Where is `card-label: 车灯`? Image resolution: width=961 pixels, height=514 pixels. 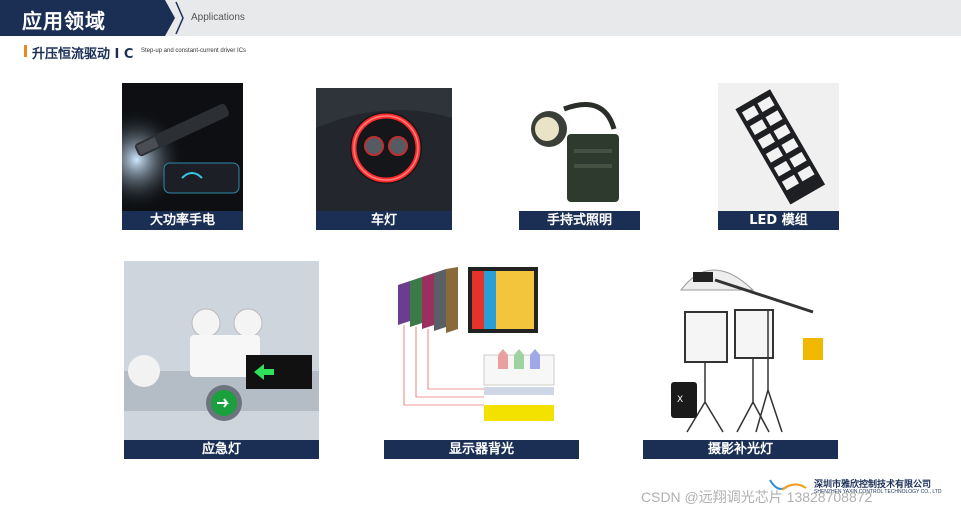 card-label: 车灯 is located at coordinates (384, 220).